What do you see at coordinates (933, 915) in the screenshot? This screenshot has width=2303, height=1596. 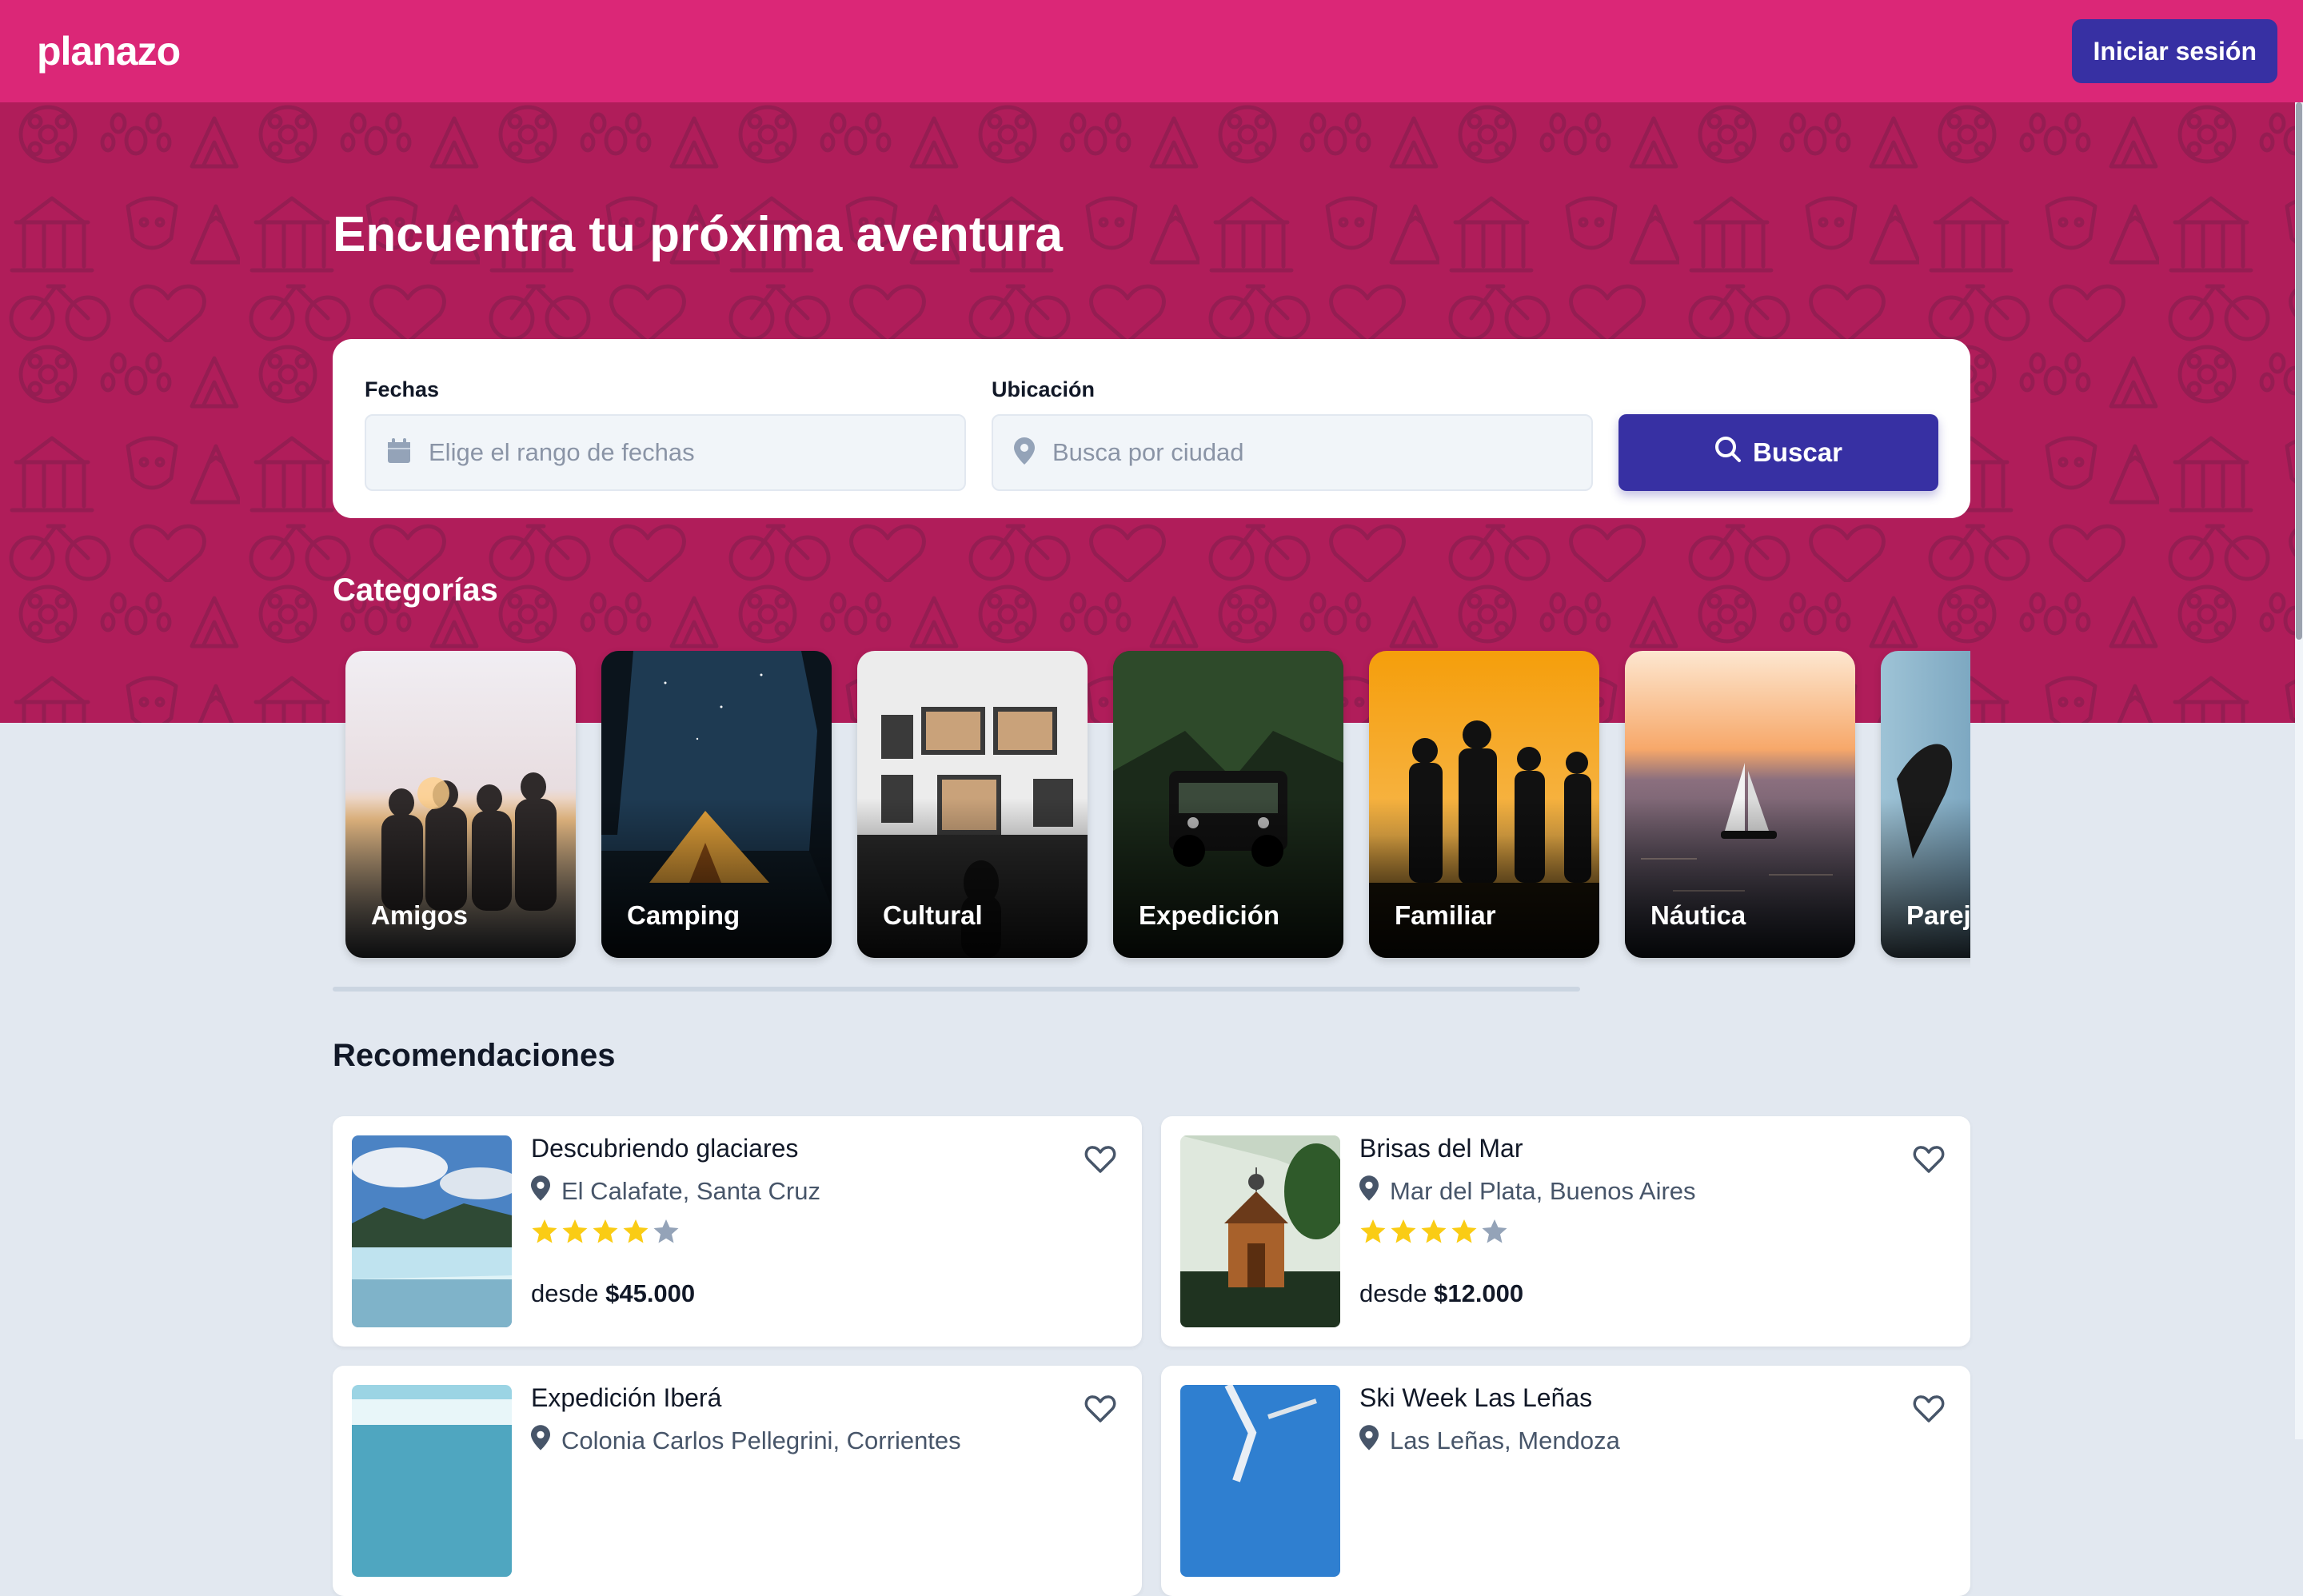 I see `category-label: Cultural` at bounding box center [933, 915].